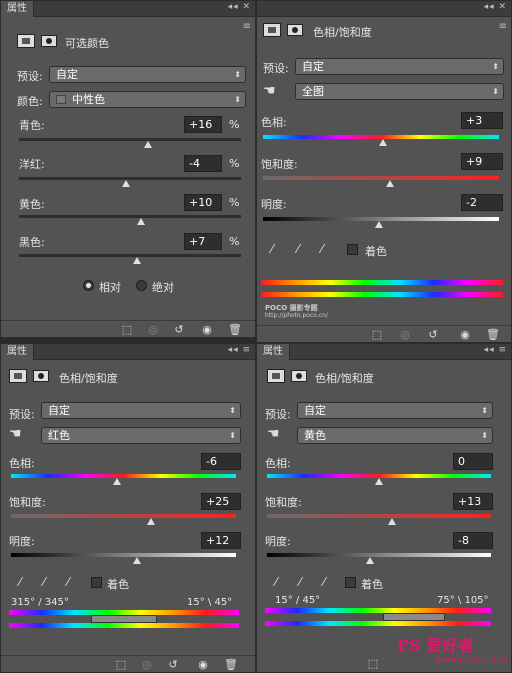 Image resolution: width=512 pixels, height=673 pixels. Describe the element at coordinates (203, 124) in the screenshot. I see `cyan-value-field: +16` at that location.